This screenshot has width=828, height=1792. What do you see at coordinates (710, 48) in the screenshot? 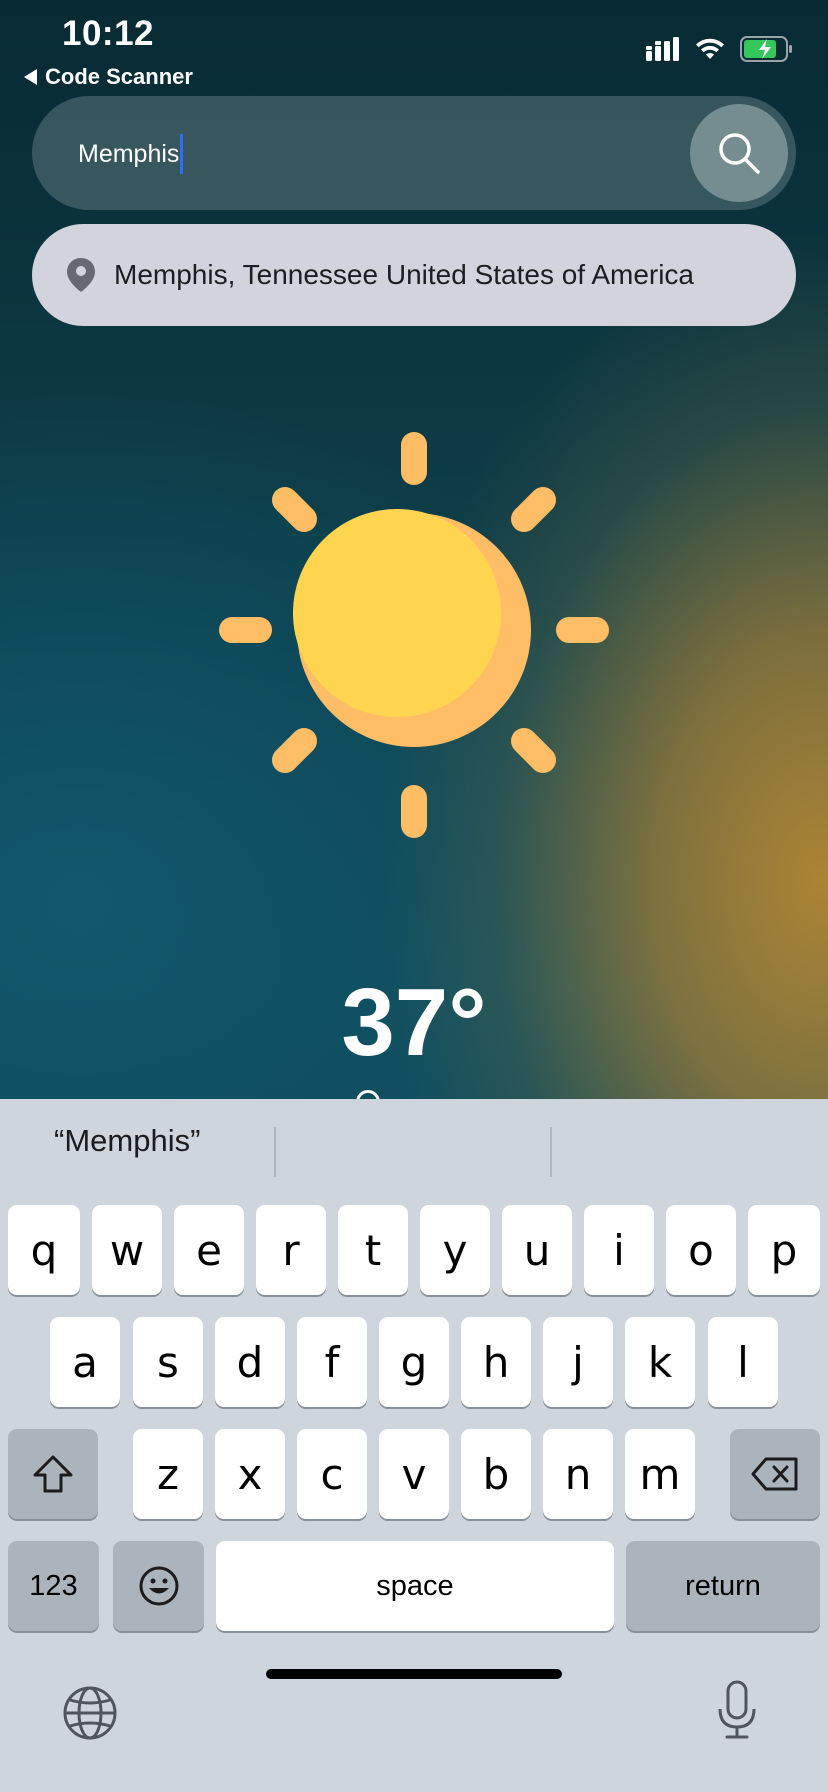
I see `wifi-icon` at bounding box center [710, 48].